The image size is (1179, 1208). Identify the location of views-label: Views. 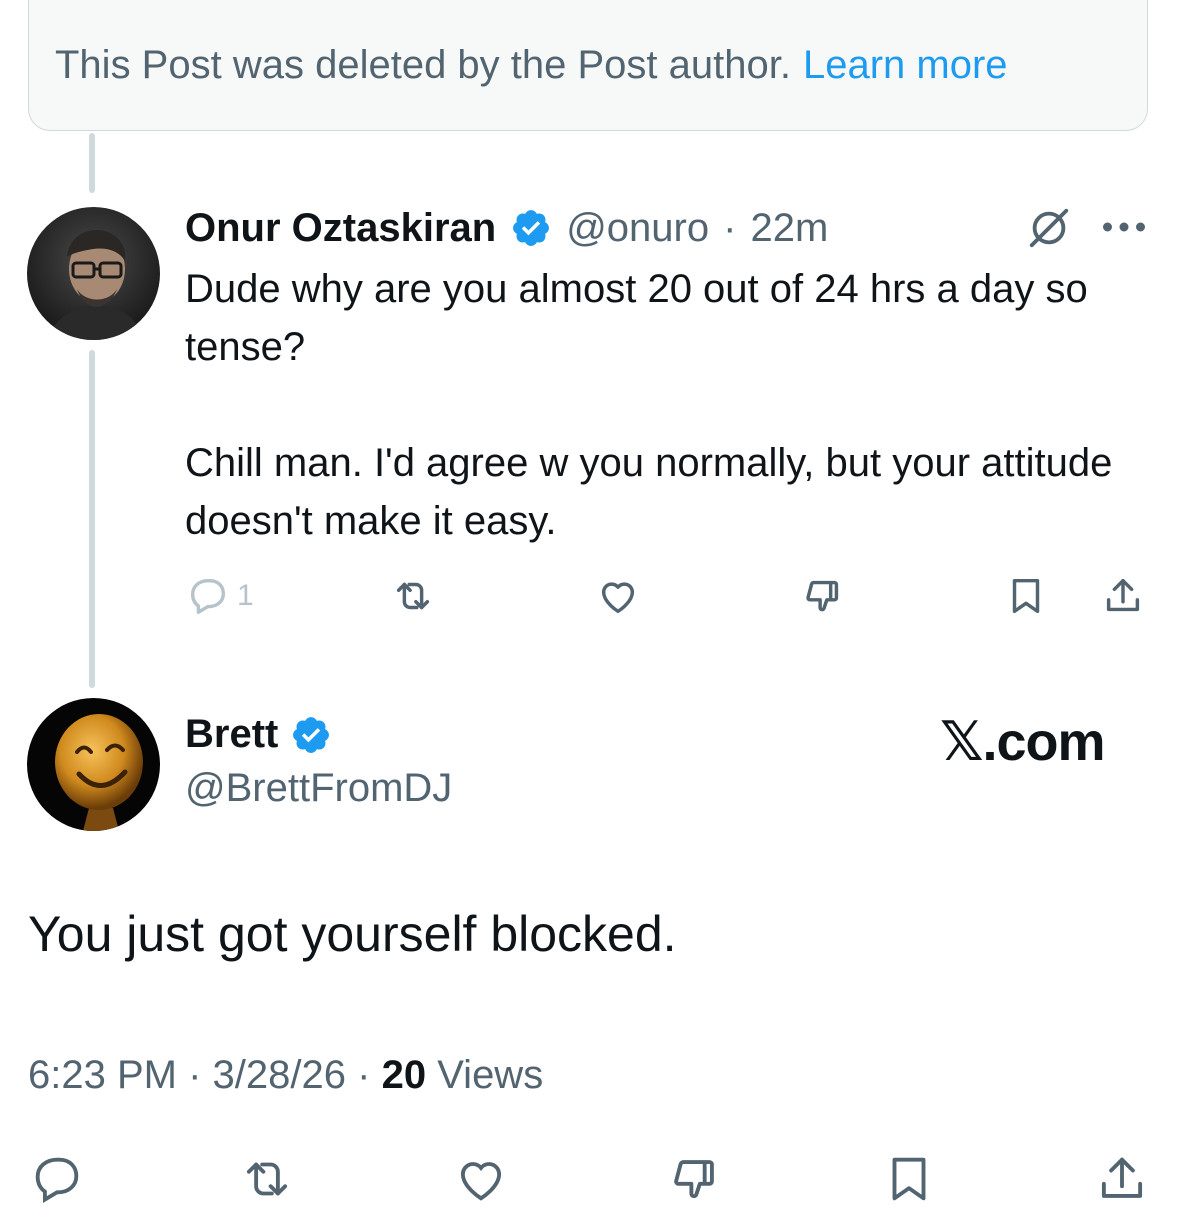
(490, 1075).